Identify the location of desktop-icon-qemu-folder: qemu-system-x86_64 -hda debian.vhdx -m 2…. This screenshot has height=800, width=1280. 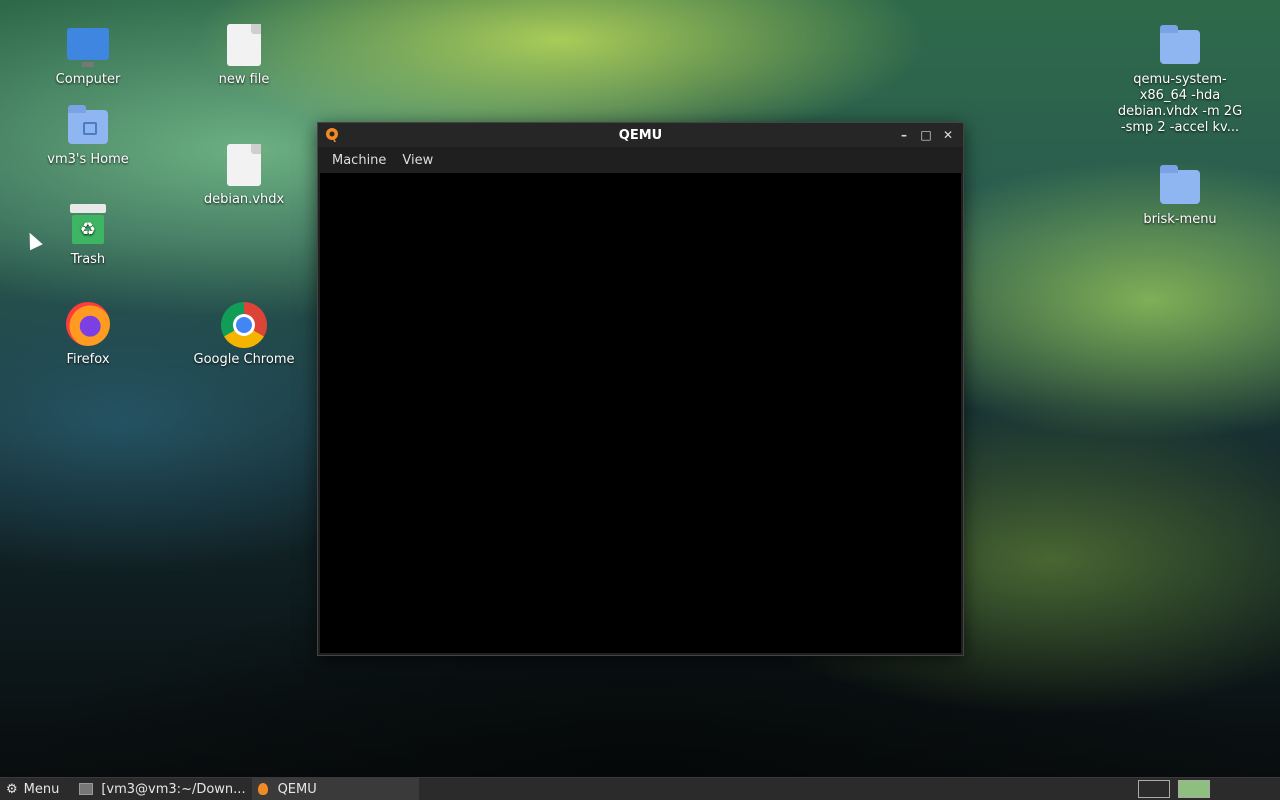
(1180, 80).